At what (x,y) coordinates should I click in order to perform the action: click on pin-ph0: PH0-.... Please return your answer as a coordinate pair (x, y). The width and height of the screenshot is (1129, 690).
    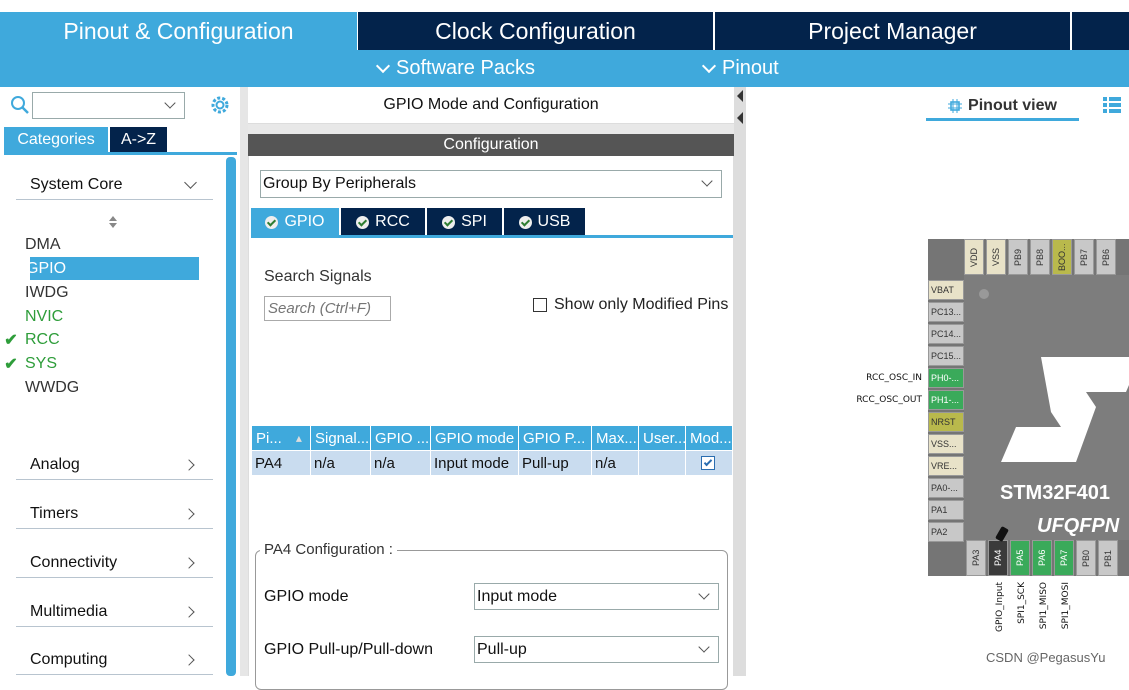
    Looking at the image, I should click on (946, 378).